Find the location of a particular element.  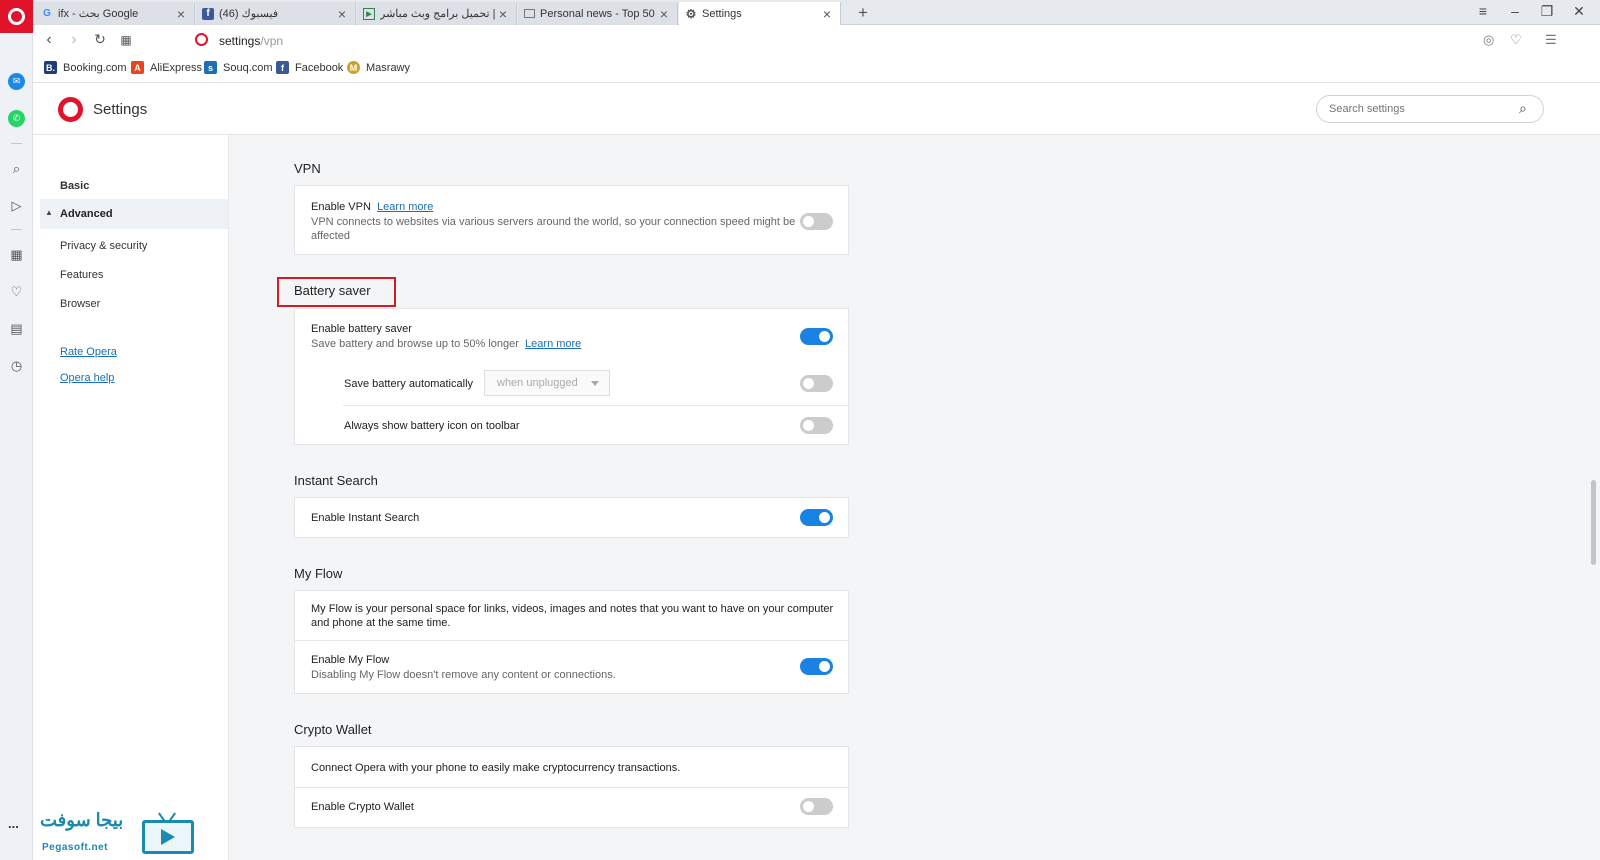

bookmark-aliexpress: A AliExpress is located at coordinates (166, 67).